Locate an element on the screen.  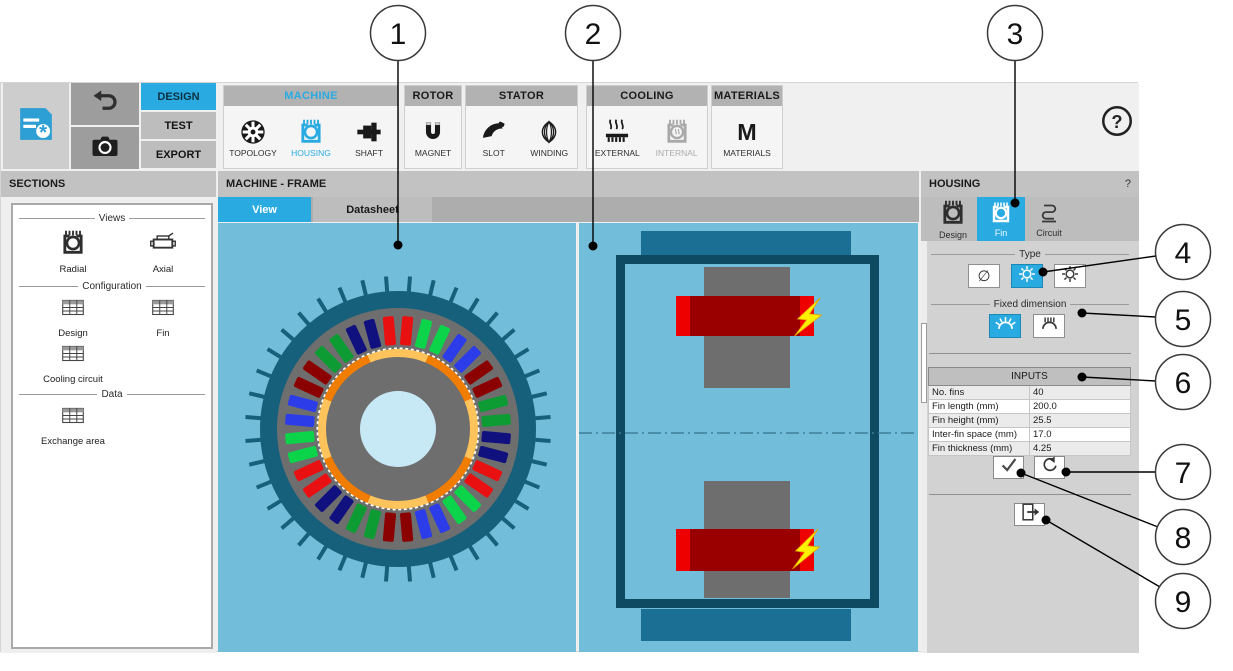
callout-9: 9 is located at coordinates (1183, 602).